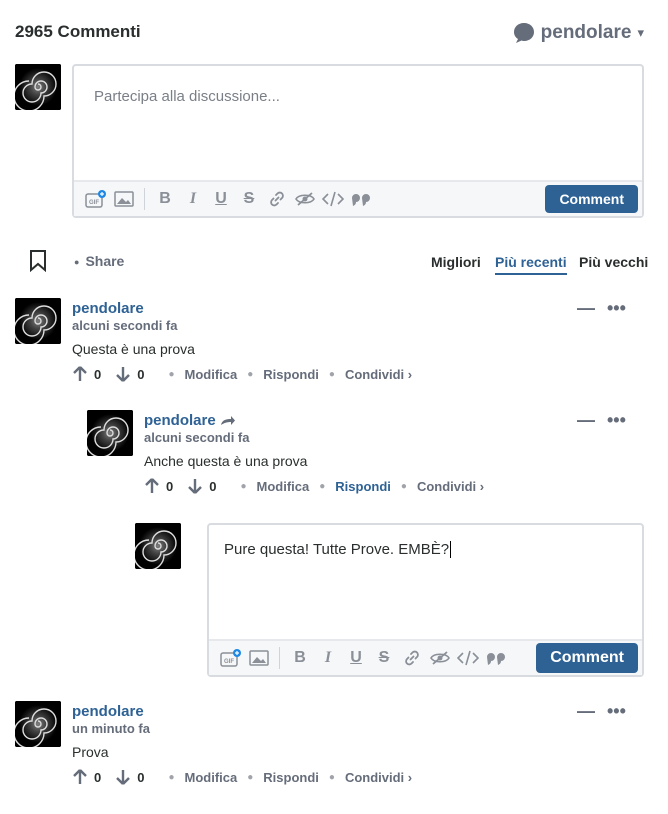 This screenshot has height=814, width=668. What do you see at coordinates (38, 262) in the screenshot?
I see `bookmark-icon` at bounding box center [38, 262].